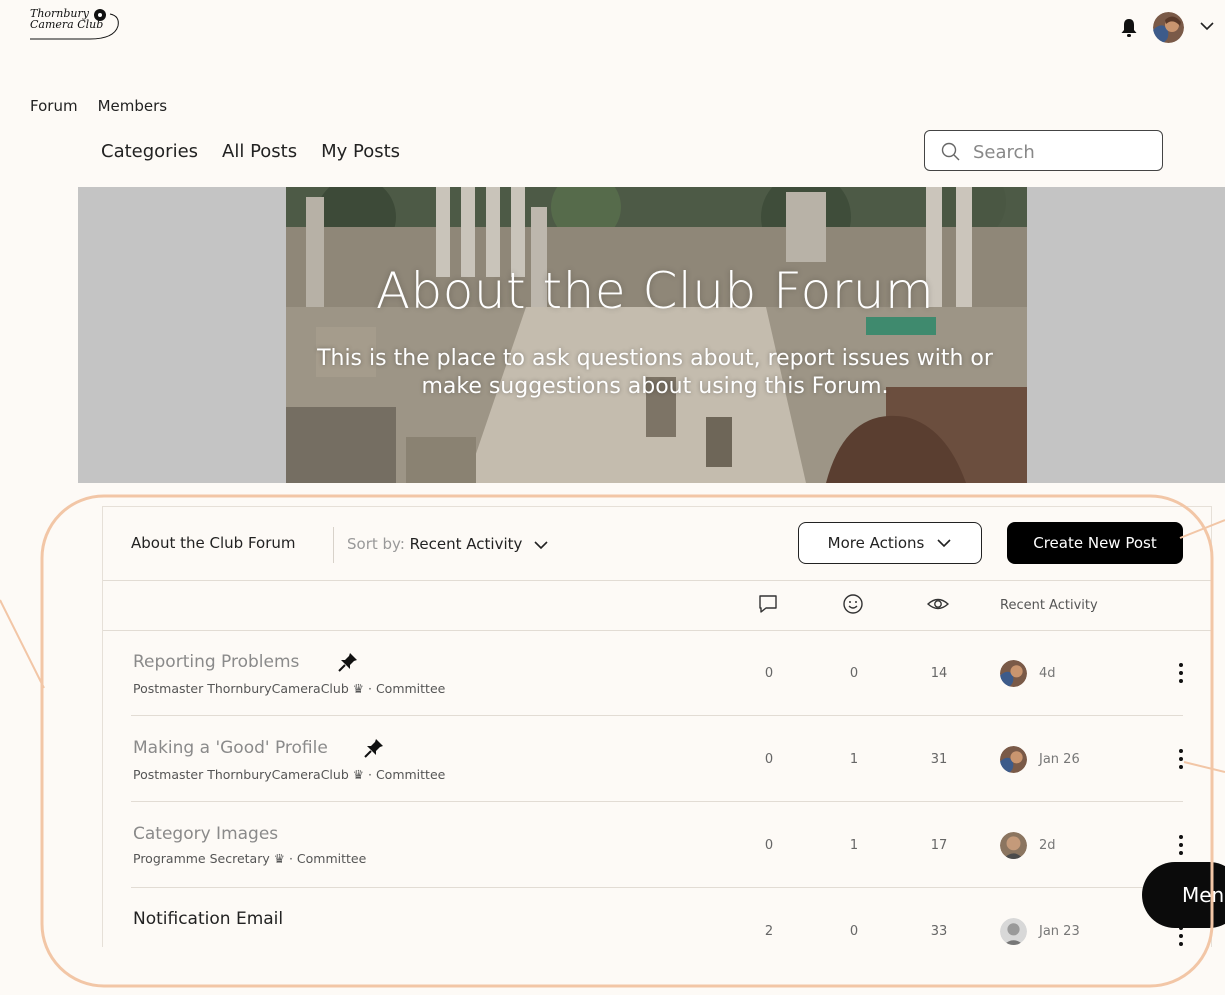  I want to click on view-count: 33, so click(939, 931).